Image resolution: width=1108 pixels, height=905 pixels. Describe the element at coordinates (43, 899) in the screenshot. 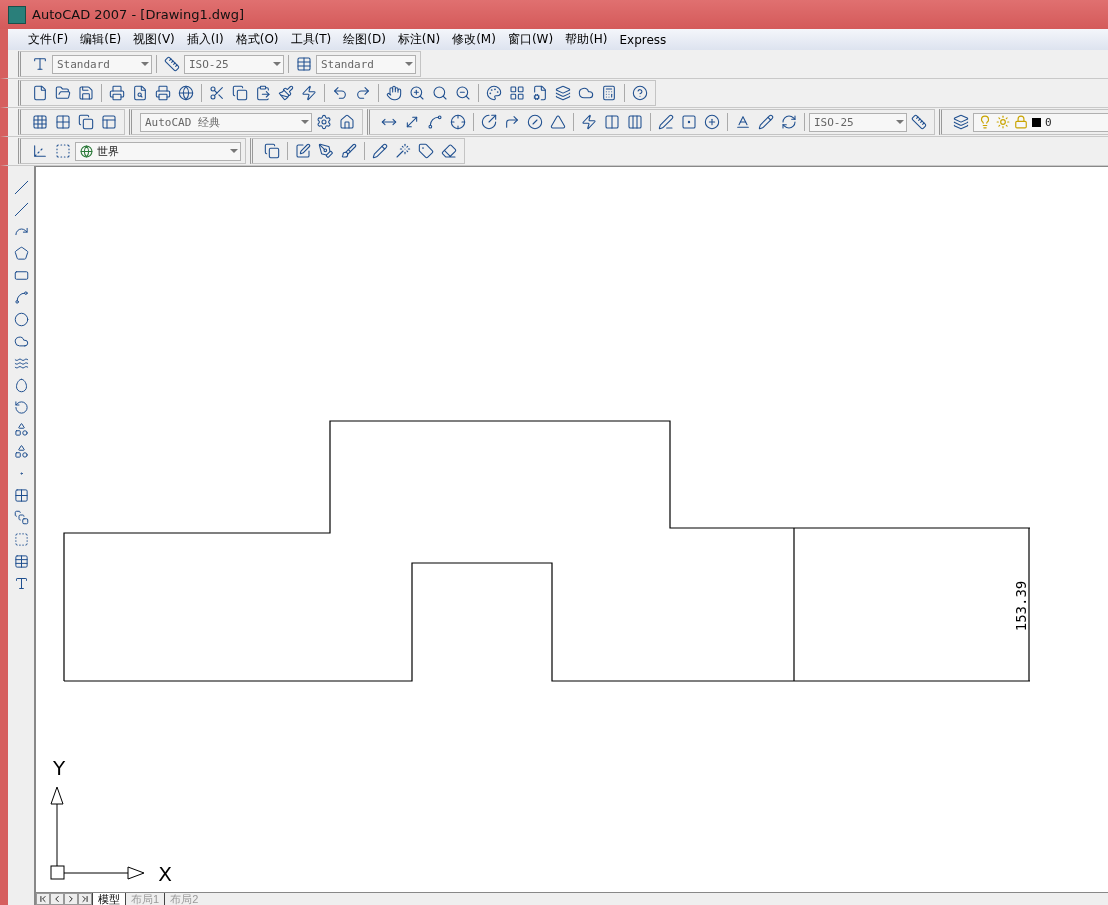

I see `first-icon` at that location.